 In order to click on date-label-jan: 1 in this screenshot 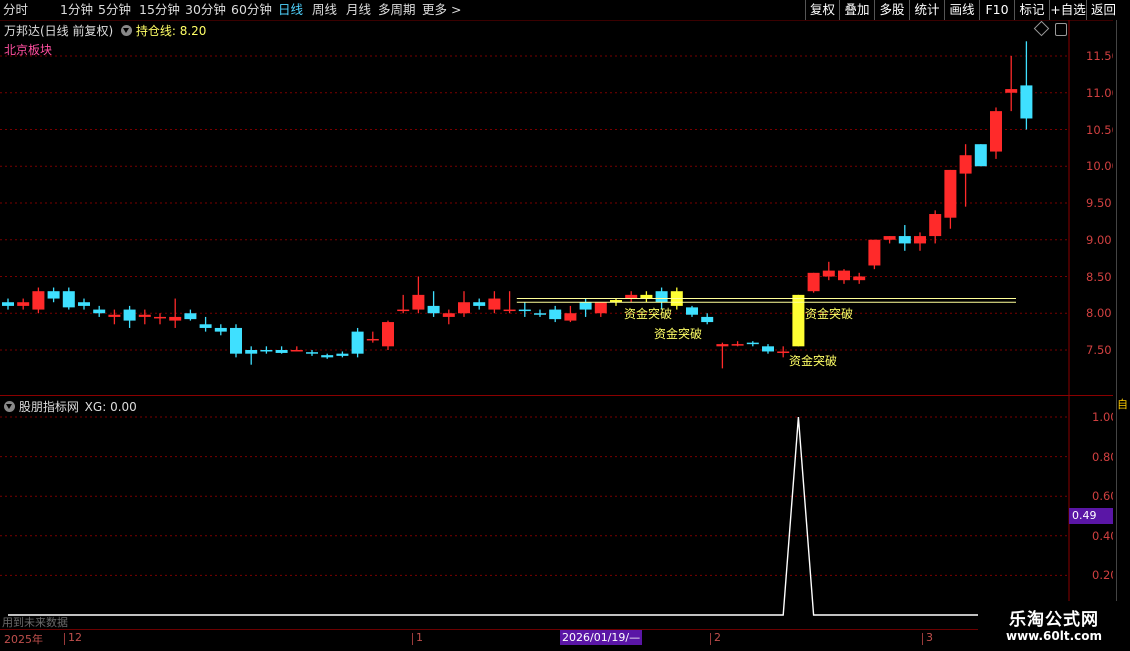, I will do `click(419, 637)`.